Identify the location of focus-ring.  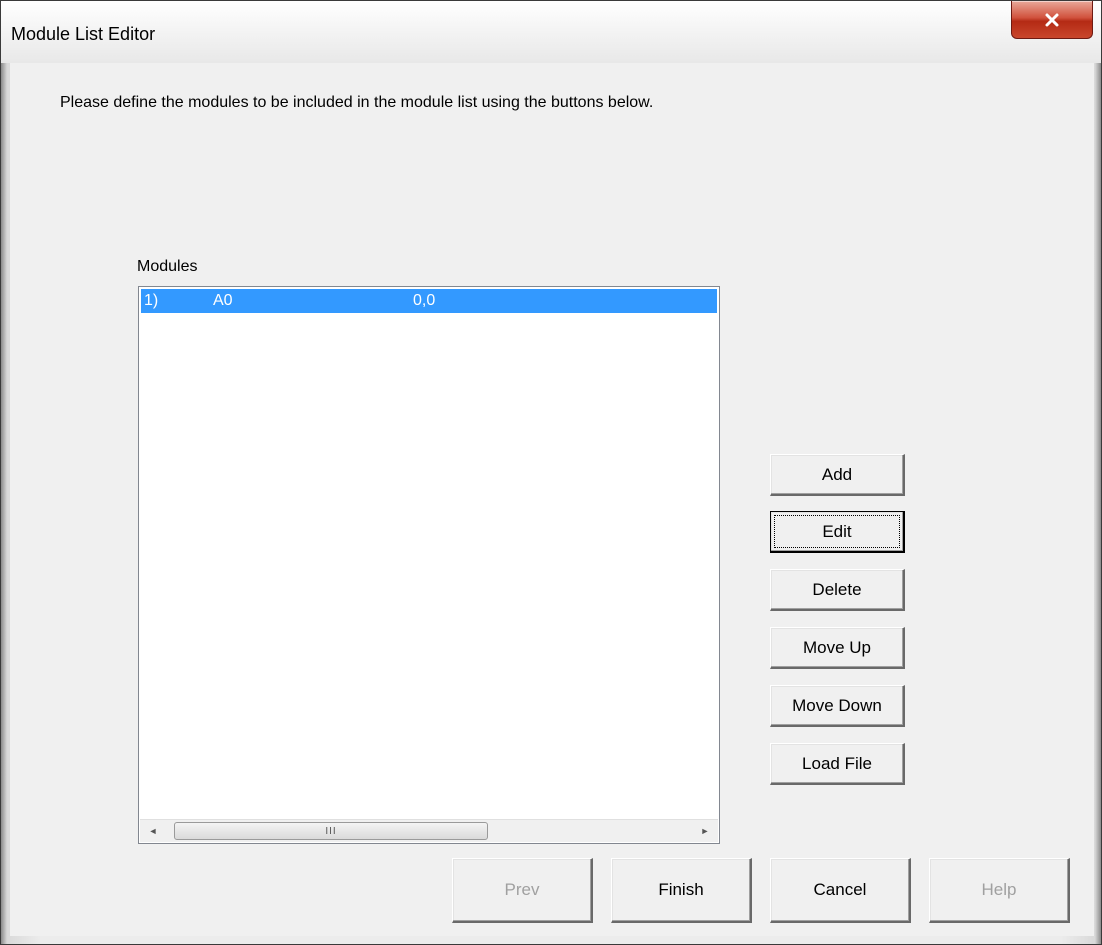
(837, 531).